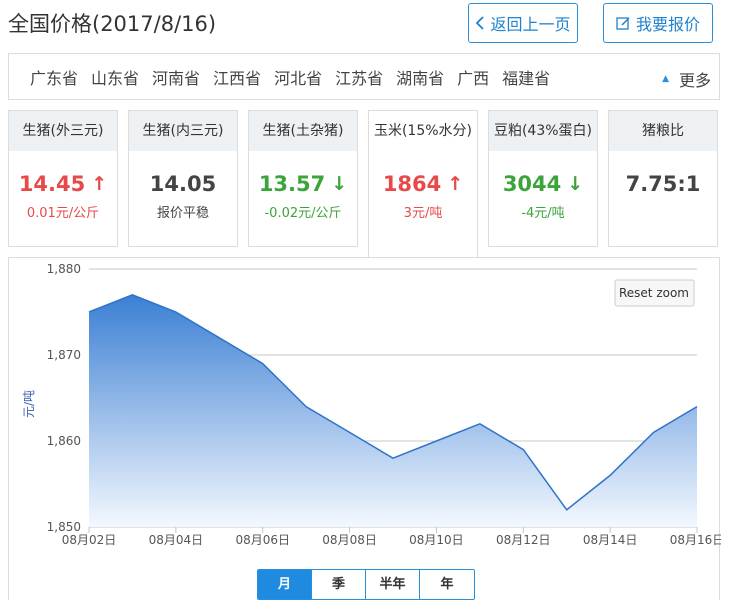 This screenshot has height=600, width=729. Describe the element at coordinates (182, 213) in the screenshot. I see `price-change: 报价平稳` at that location.